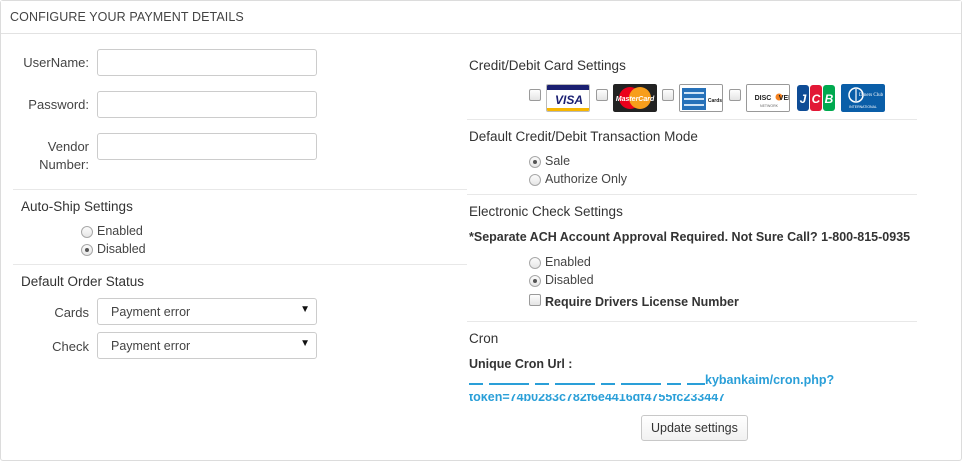 The image size is (962, 461). What do you see at coordinates (863, 107) in the screenshot?
I see `svg-text: INTERNATIONAL` at bounding box center [863, 107].